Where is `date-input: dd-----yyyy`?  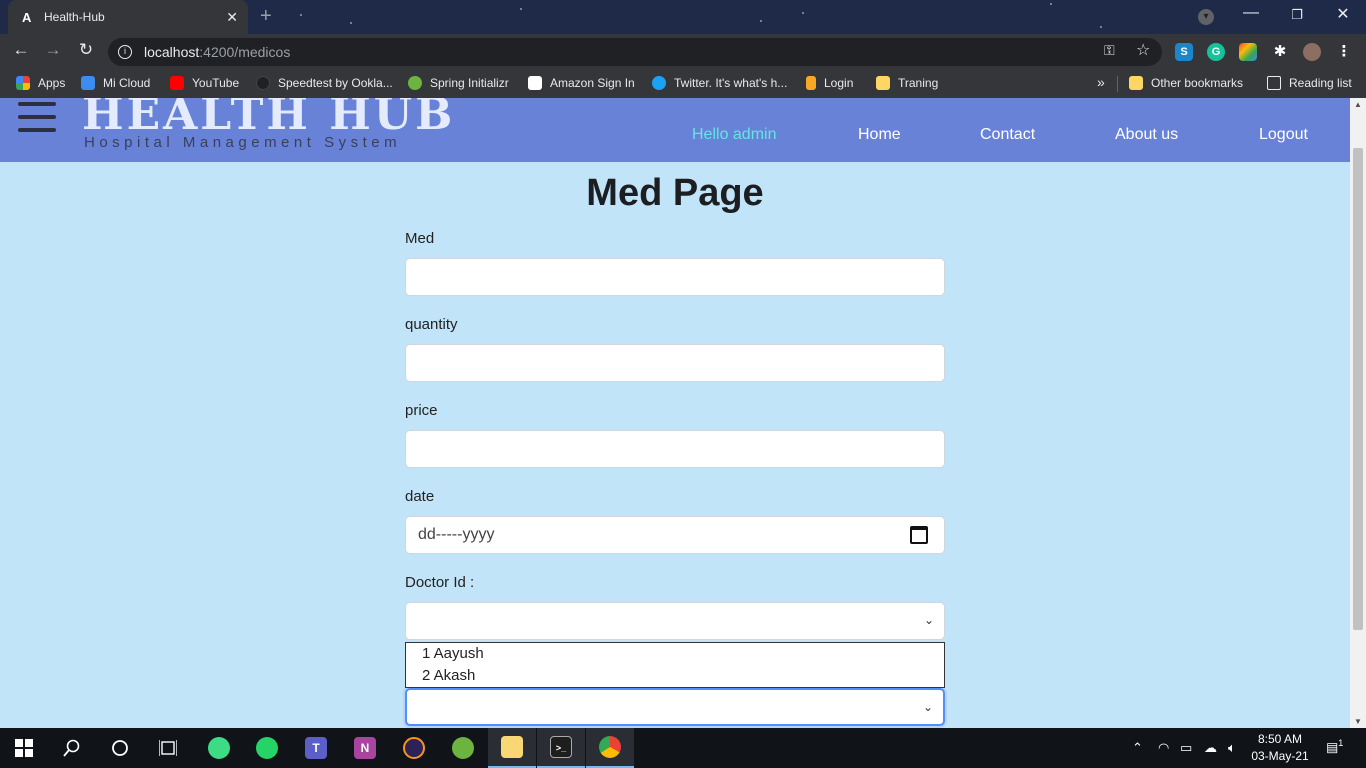
date-input: dd-----yyyy is located at coordinates (675, 535).